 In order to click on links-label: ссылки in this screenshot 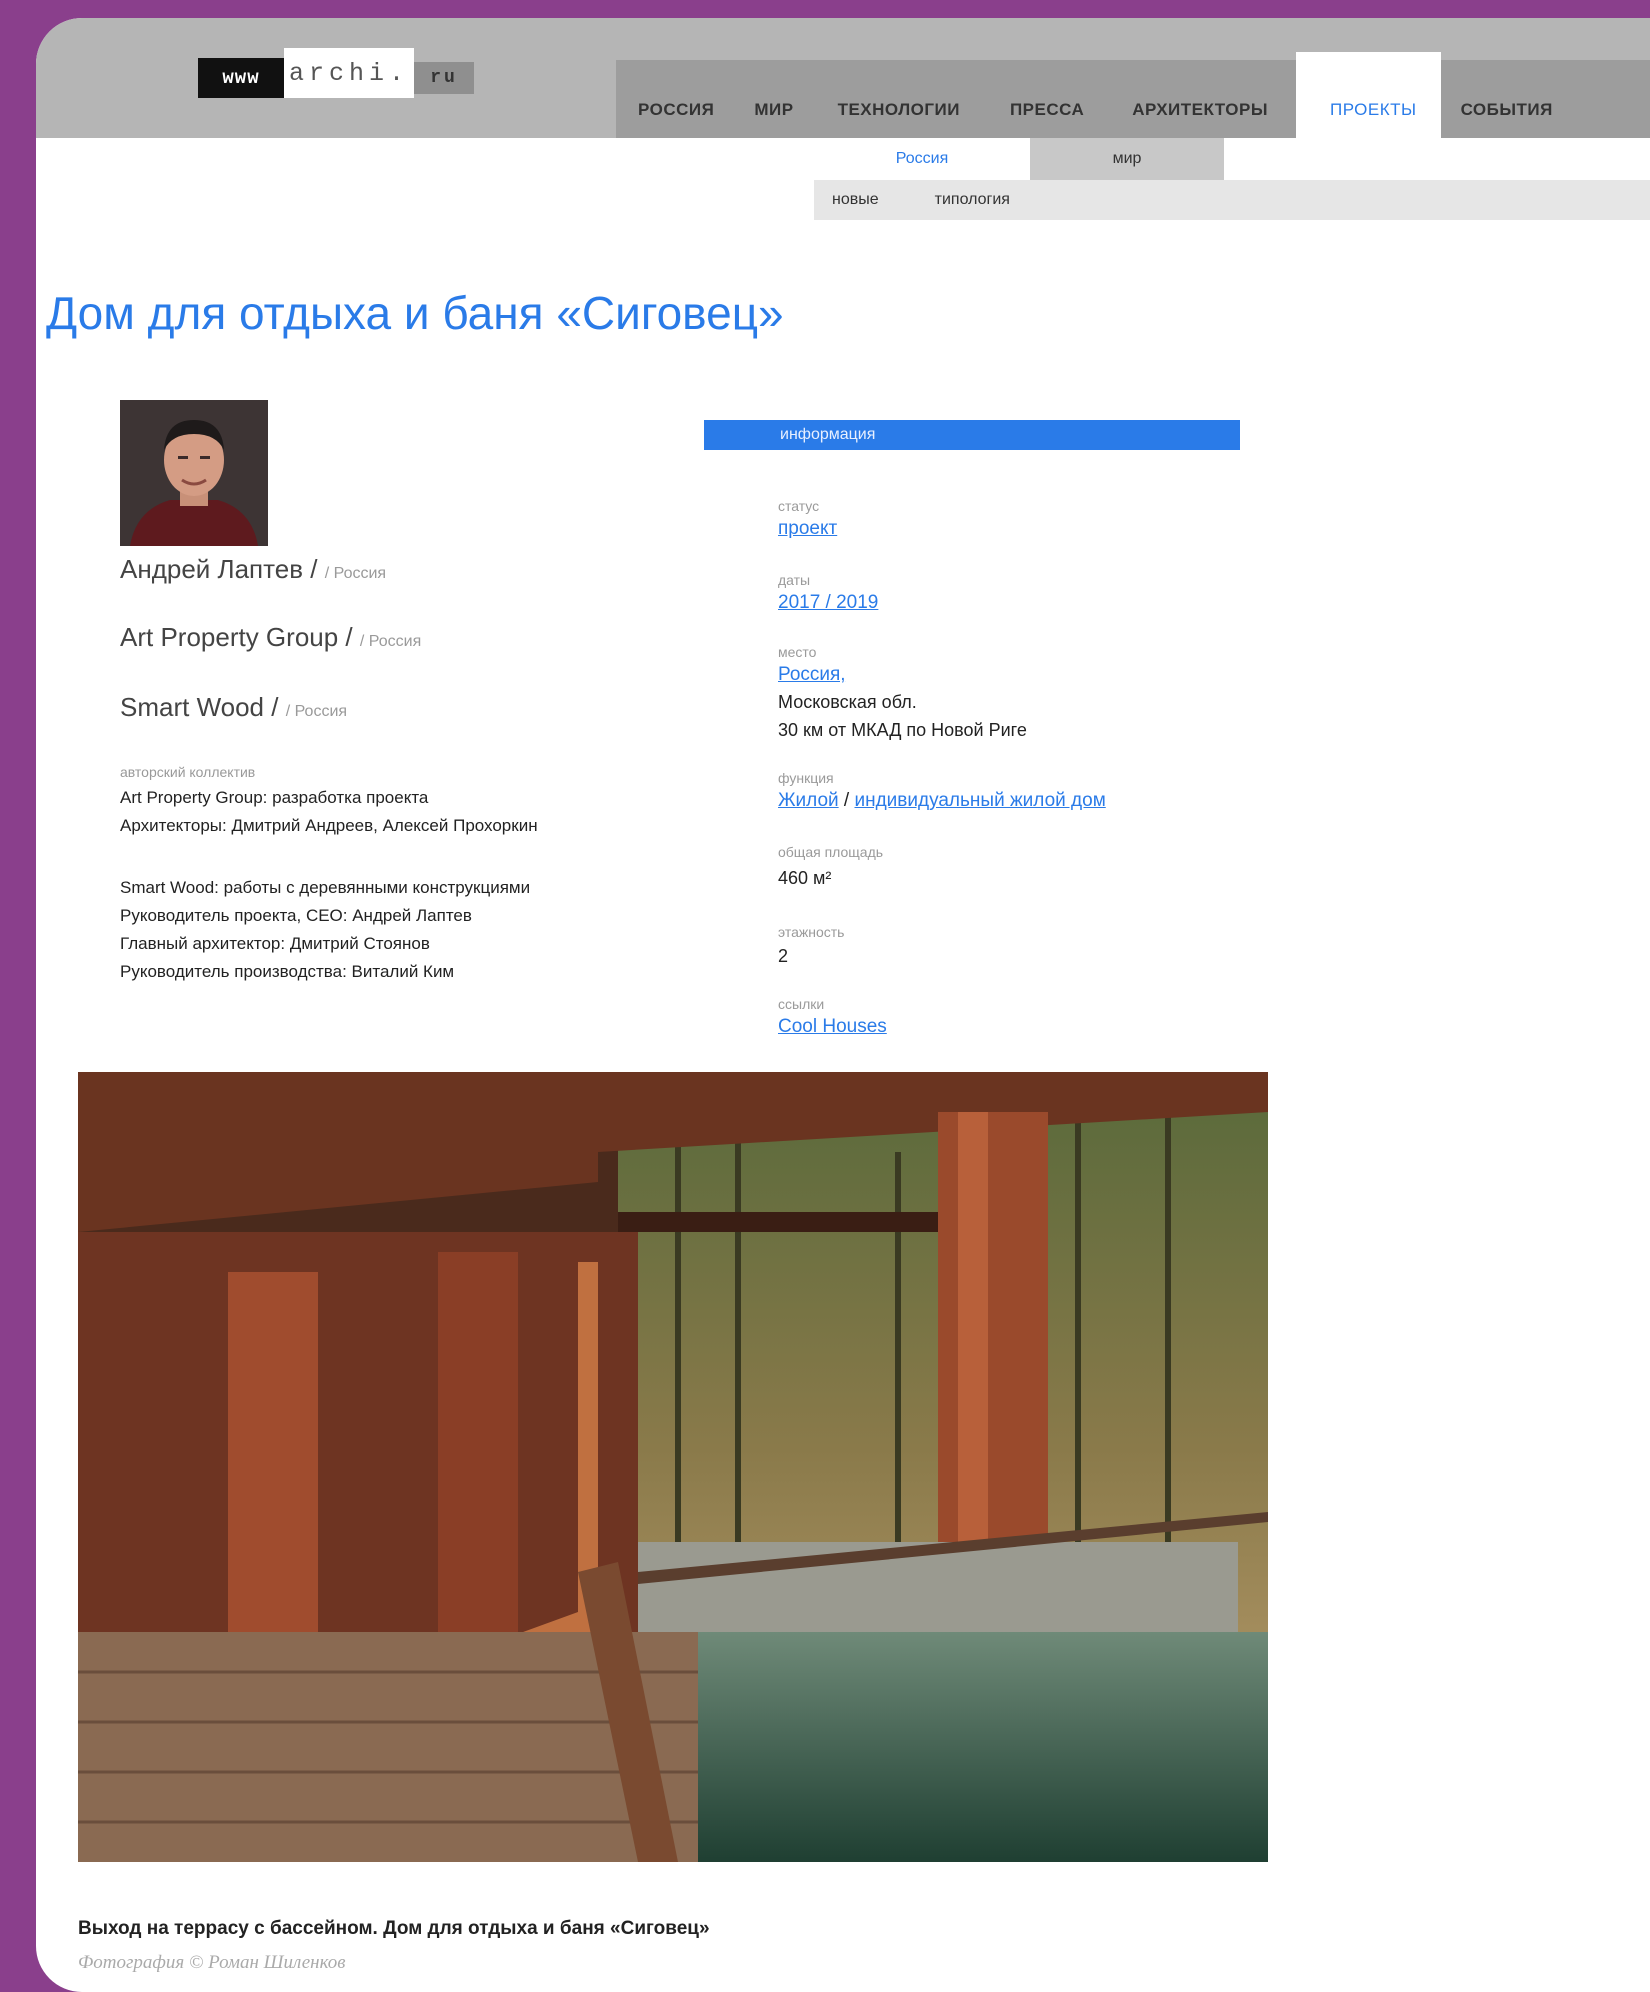, I will do `click(801, 1004)`.